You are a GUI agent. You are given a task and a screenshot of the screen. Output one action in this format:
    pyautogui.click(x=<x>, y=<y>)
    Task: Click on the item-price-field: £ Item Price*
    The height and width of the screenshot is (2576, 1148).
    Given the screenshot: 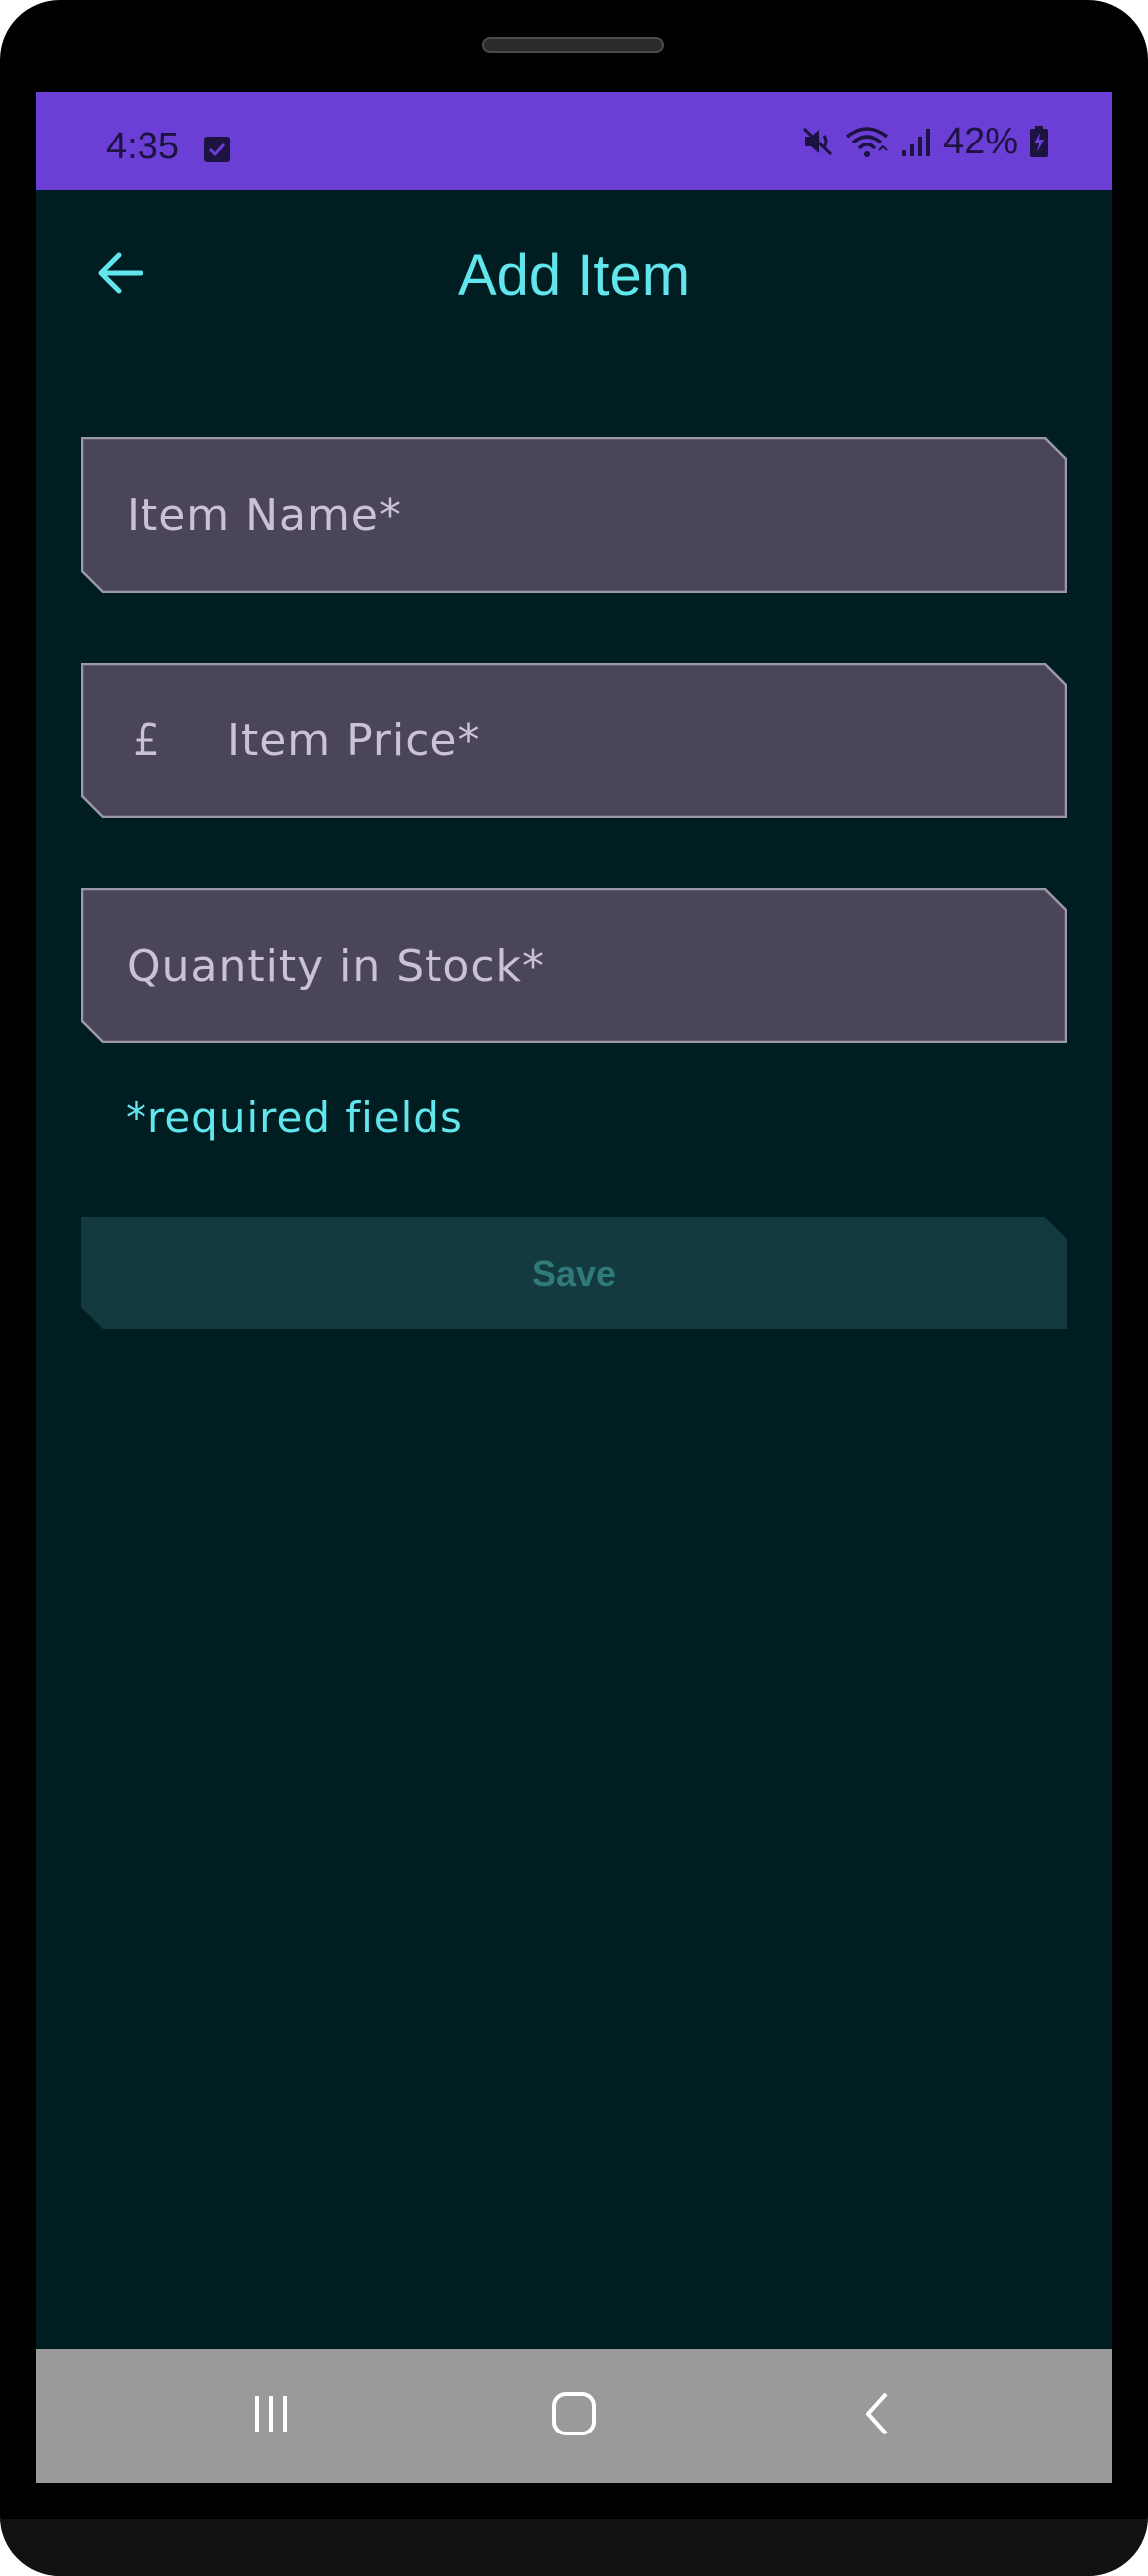 What is the action you would take?
    pyautogui.click(x=574, y=740)
    